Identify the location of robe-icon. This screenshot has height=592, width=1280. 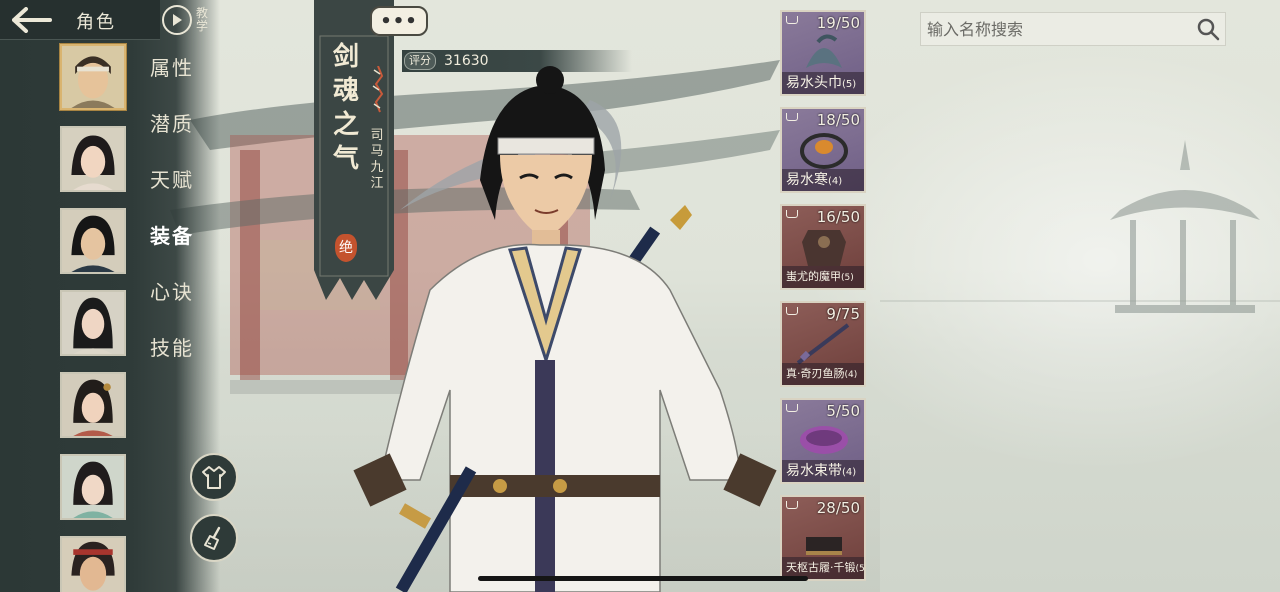
(214, 477).